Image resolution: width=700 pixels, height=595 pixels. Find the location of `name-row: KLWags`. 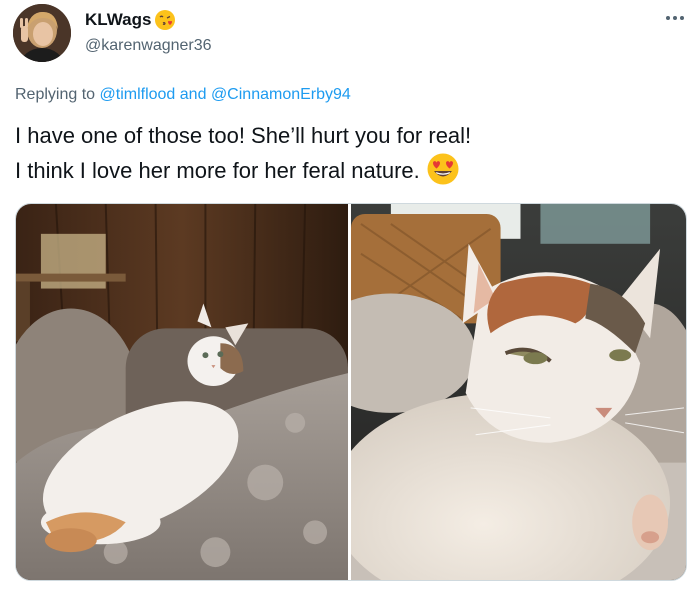

name-row: KLWags is located at coordinates (148, 20).